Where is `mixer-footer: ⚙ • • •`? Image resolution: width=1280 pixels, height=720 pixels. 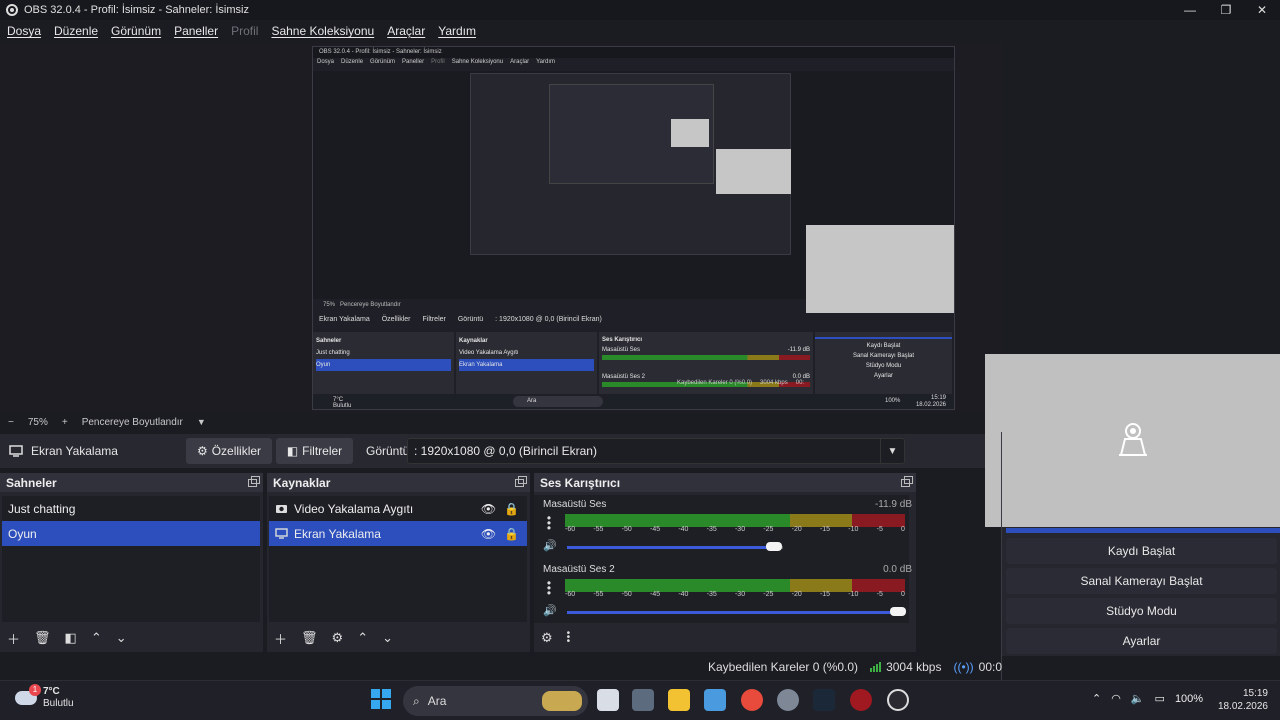 mixer-footer: ⚙ • • • is located at coordinates (725, 638).